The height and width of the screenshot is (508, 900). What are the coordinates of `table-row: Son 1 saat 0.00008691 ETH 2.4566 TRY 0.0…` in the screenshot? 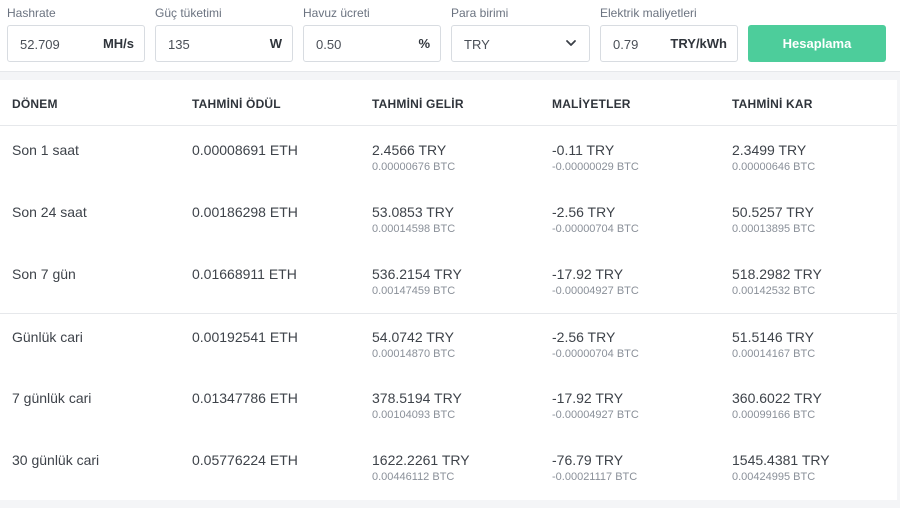 It's located at (448, 158).